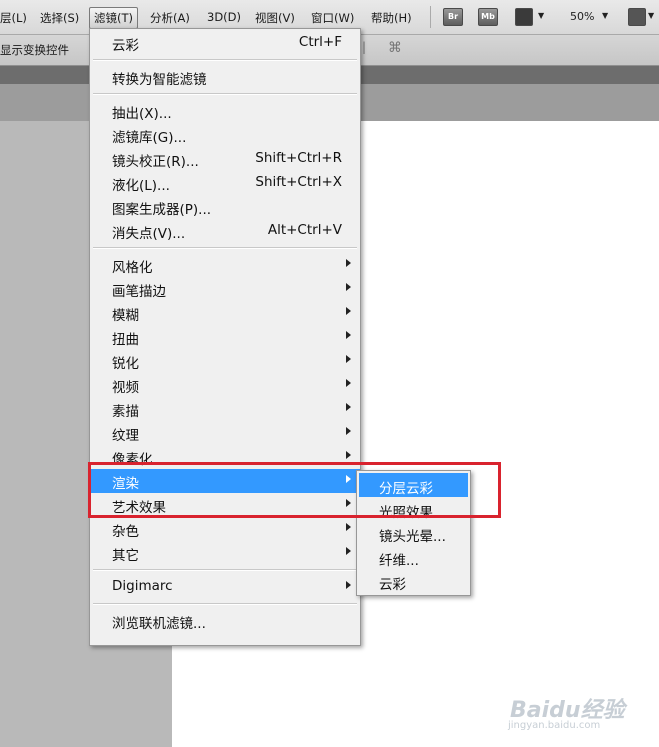  Describe the element at coordinates (225, 553) in the screenshot. I see `filter-menu-item: 其它` at that location.